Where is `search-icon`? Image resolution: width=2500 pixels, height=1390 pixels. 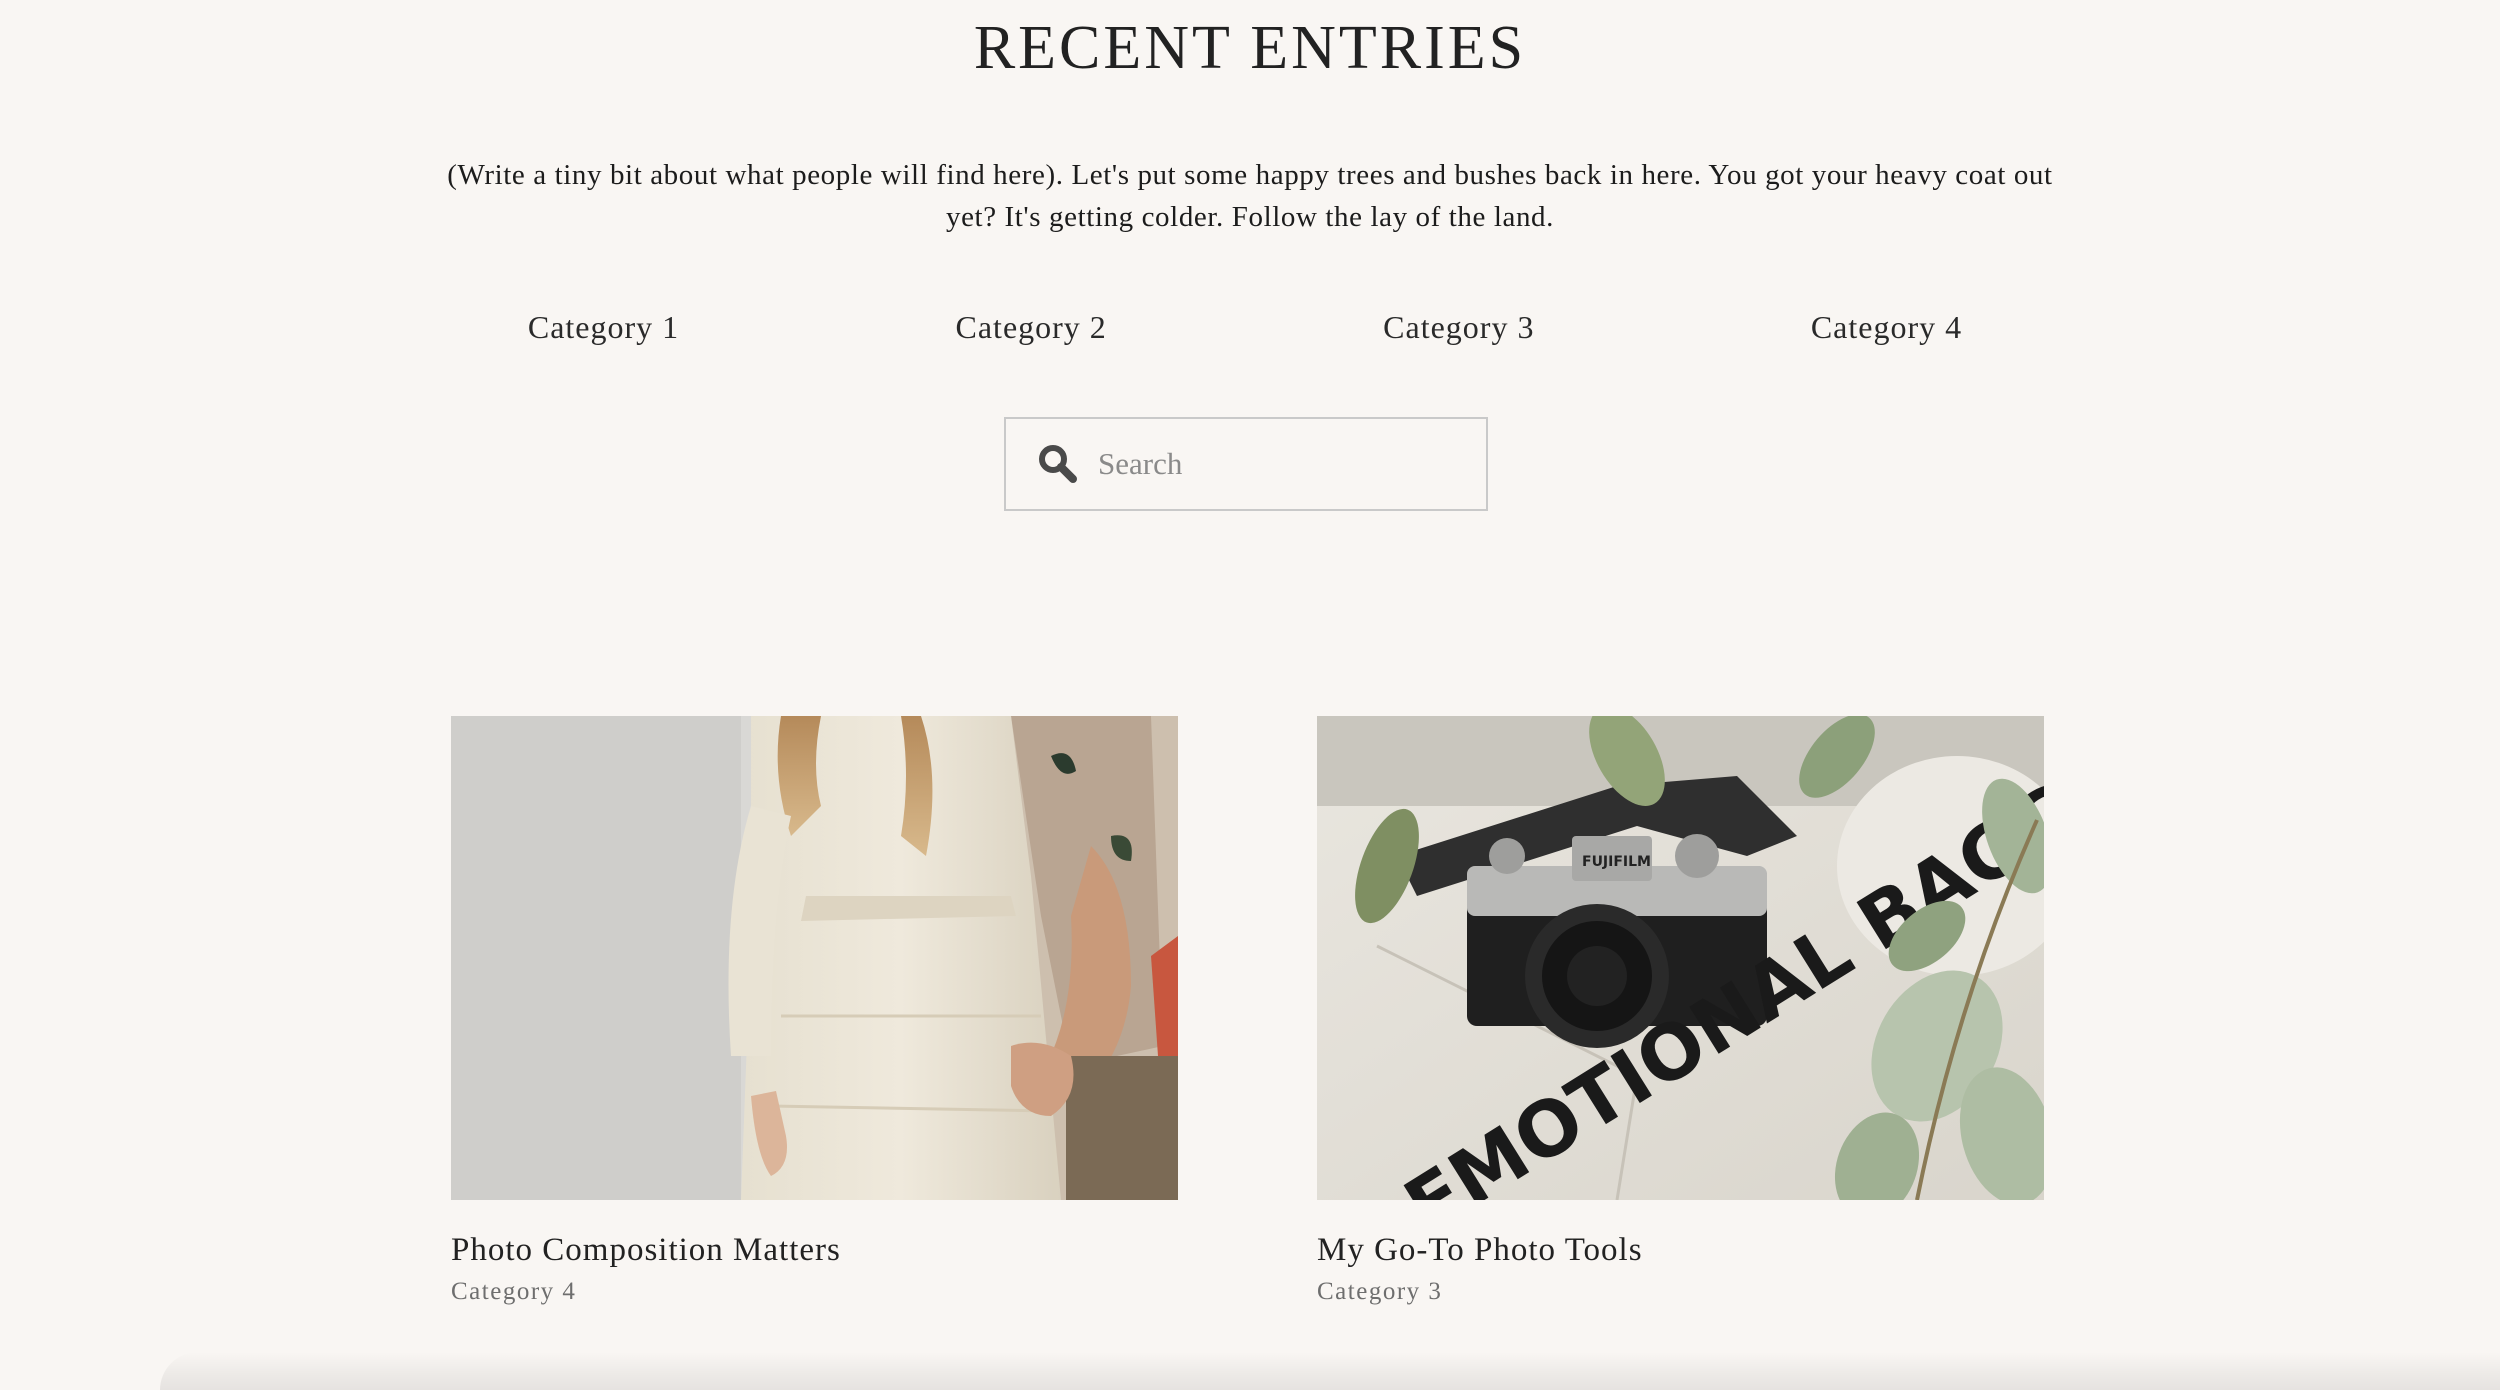 search-icon is located at coordinates (1058, 464).